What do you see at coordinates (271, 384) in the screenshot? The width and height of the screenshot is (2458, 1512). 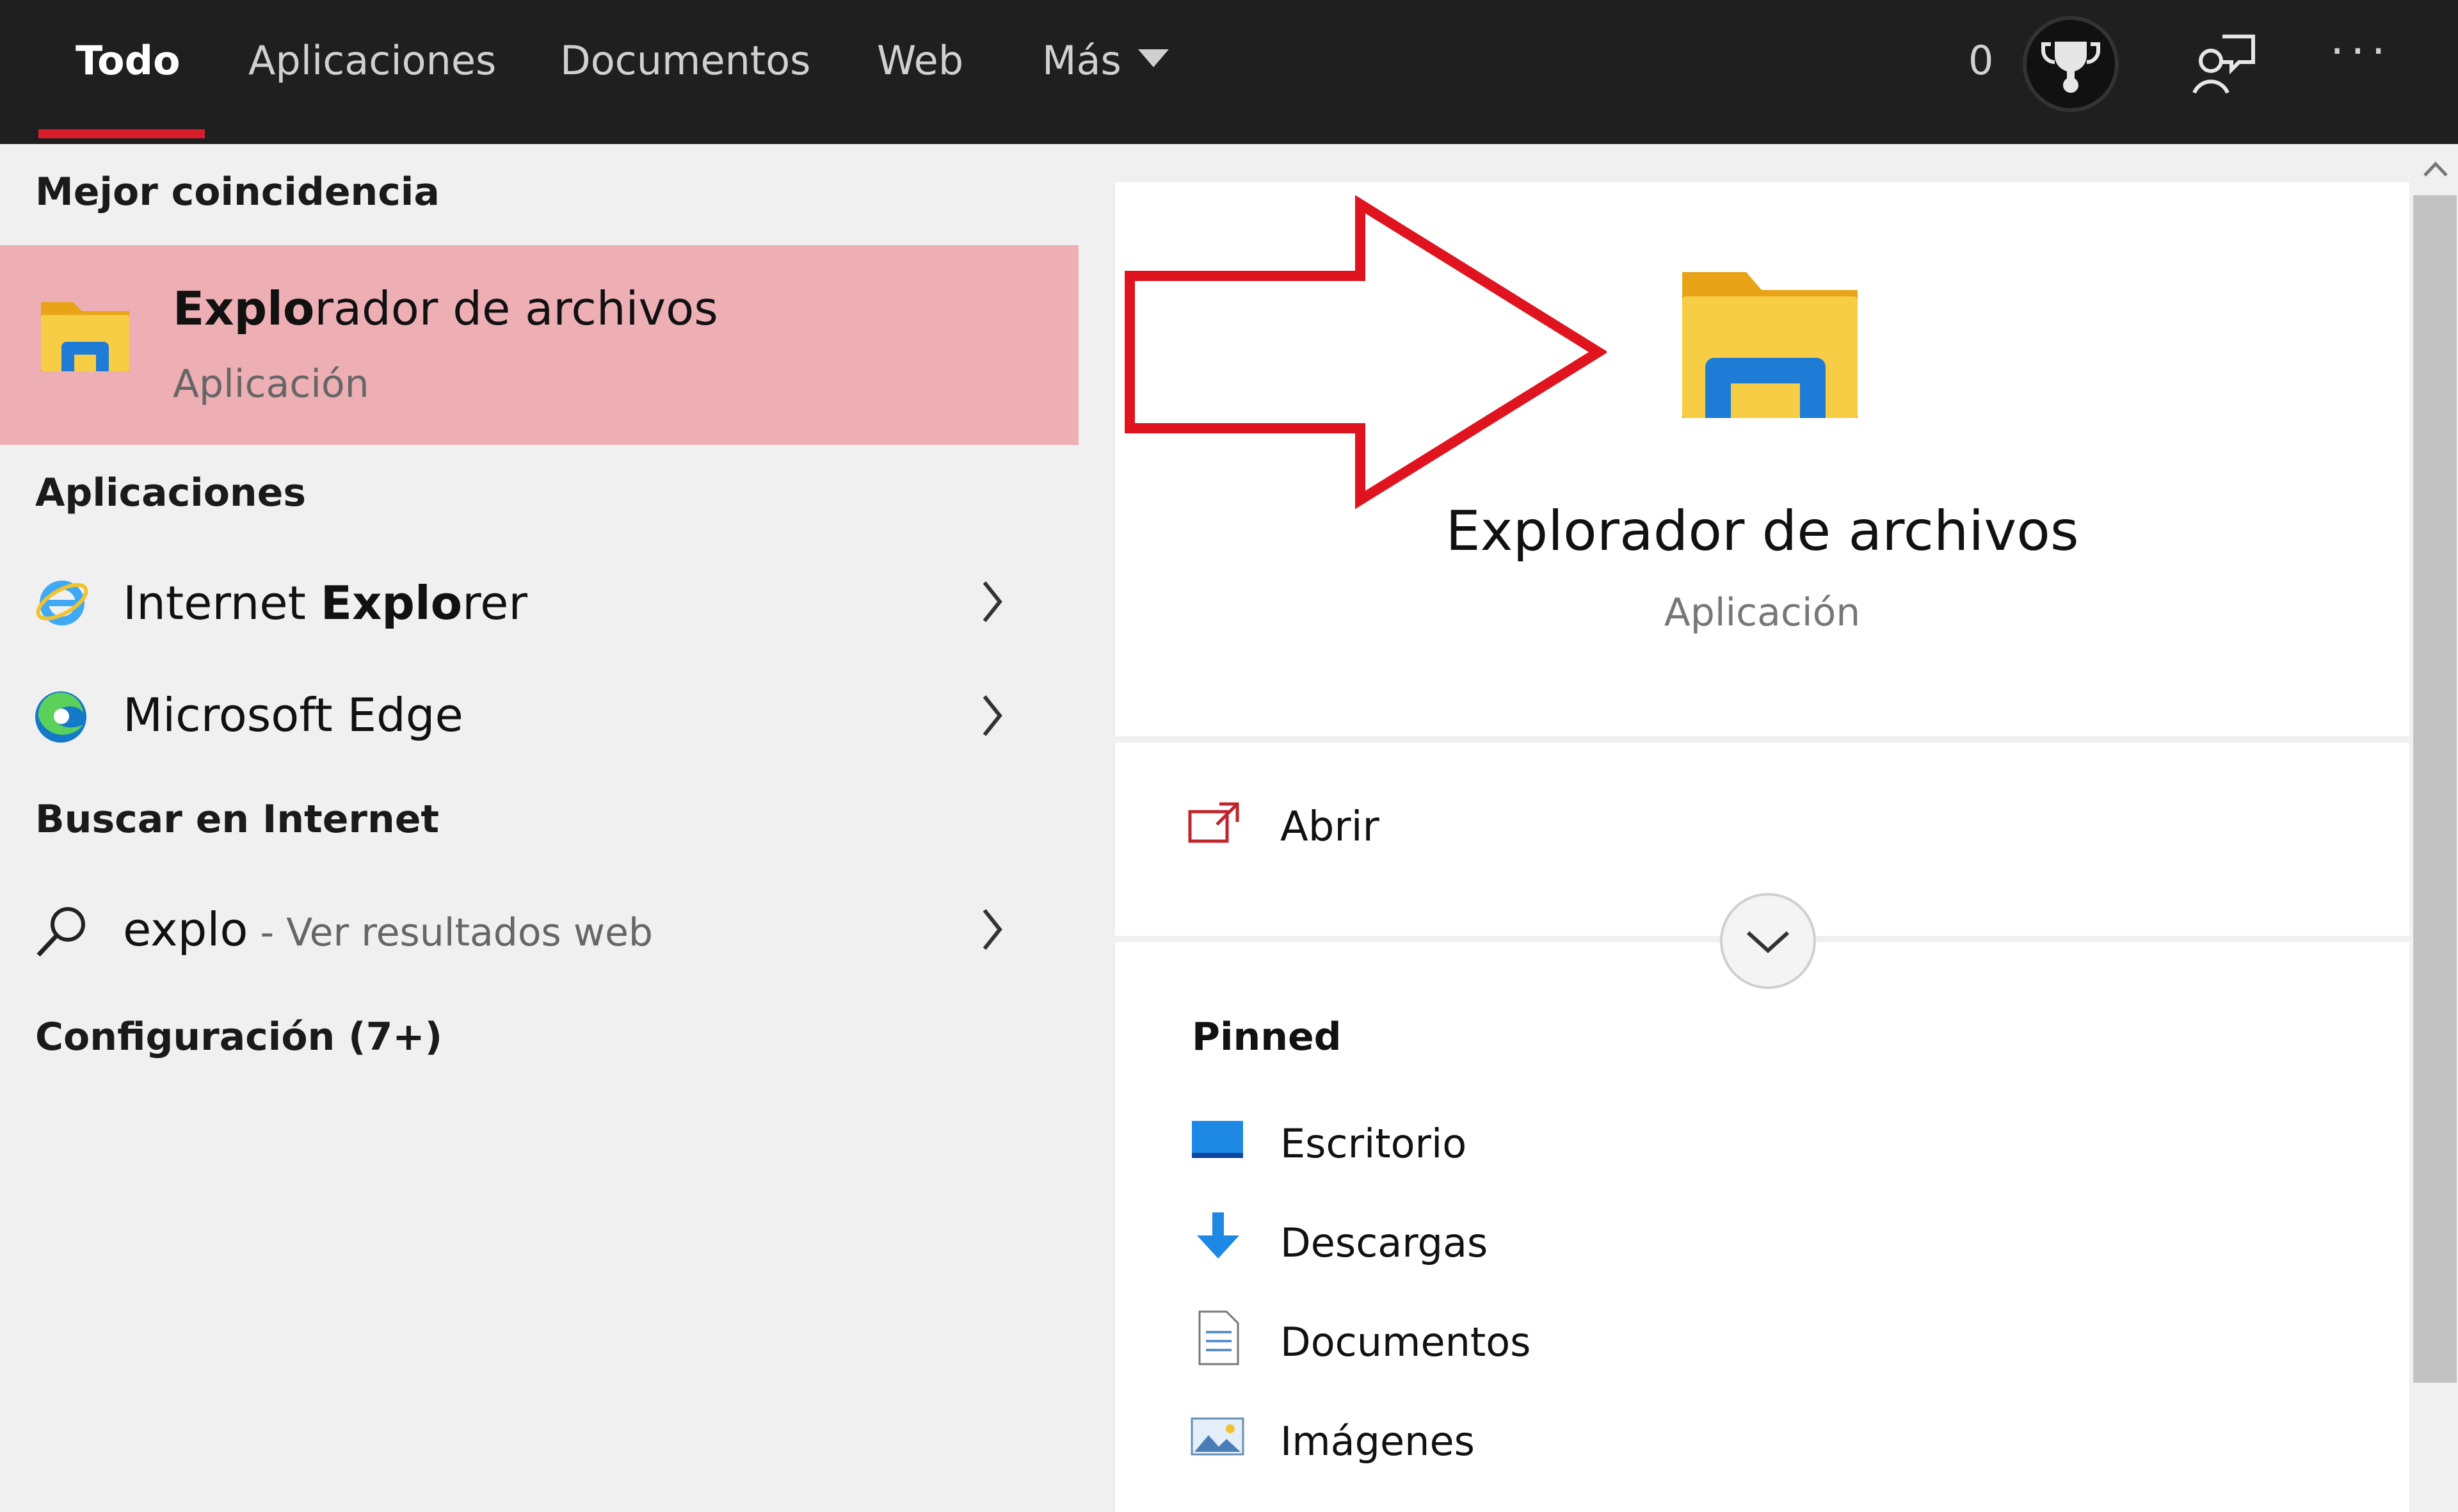 I see `best-match-subtitle: Aplicación` at bounding box center [271, 384].